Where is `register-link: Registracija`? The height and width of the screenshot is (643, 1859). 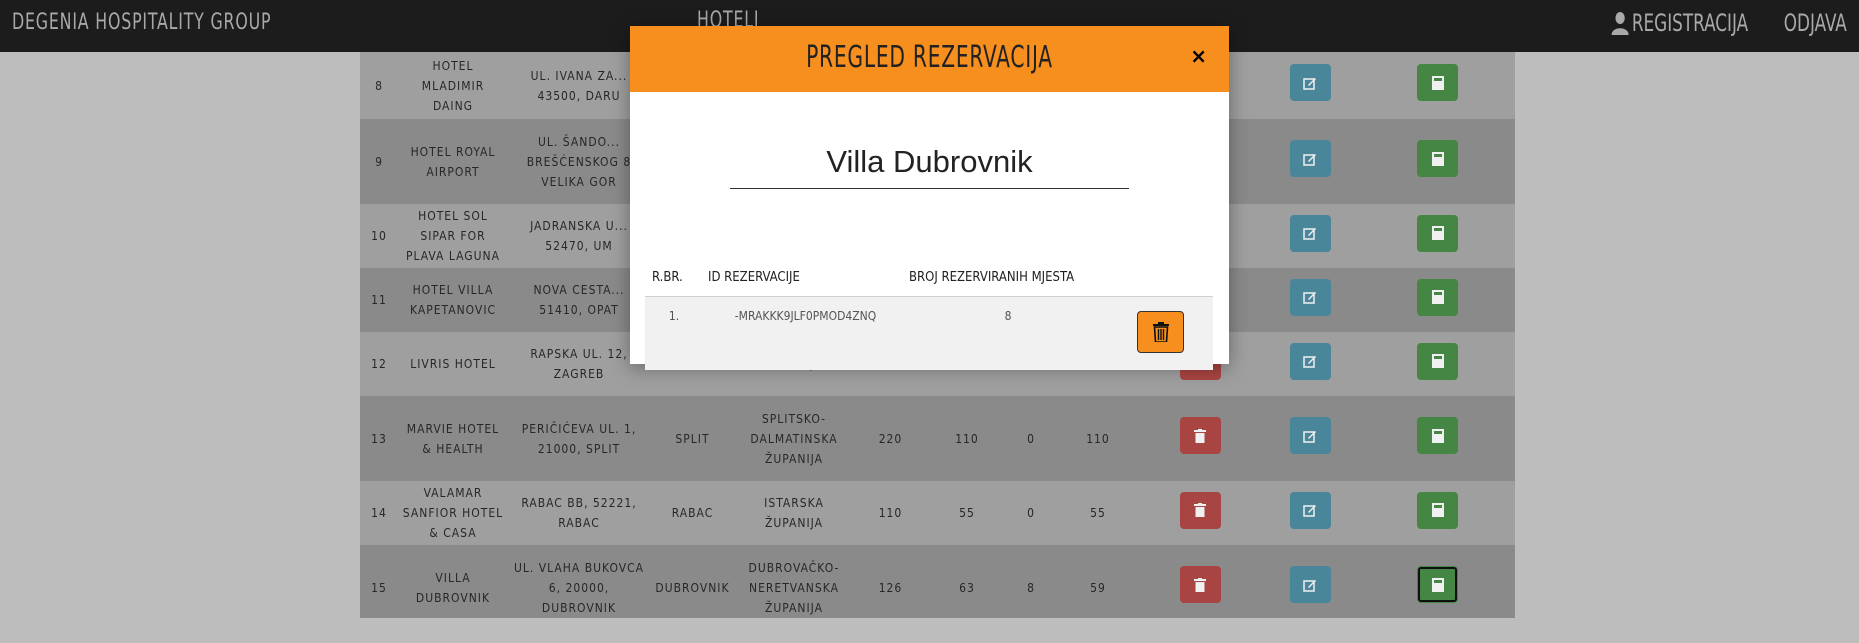 register-link: Registracija is located at coordinates (1680, 23).